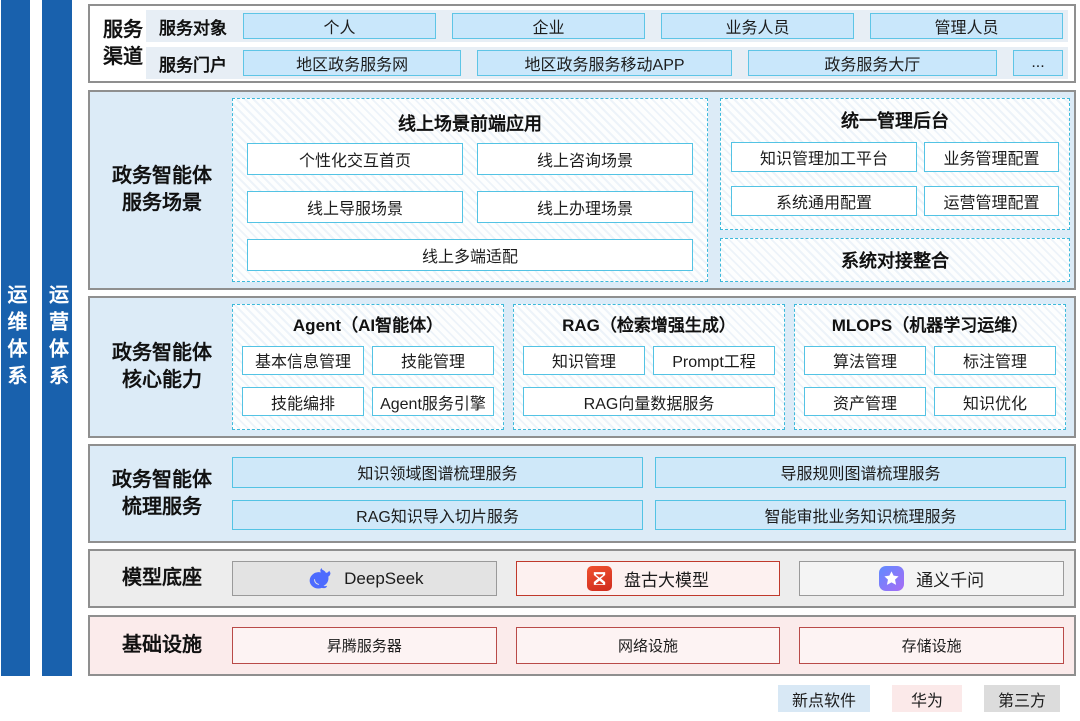 This screenshot has width=1080, height=721. I want to click on group-rag: RAG（检索增强生成） 知识管理 Prompt工程 RAG向量数据服务, so click(649, 367).